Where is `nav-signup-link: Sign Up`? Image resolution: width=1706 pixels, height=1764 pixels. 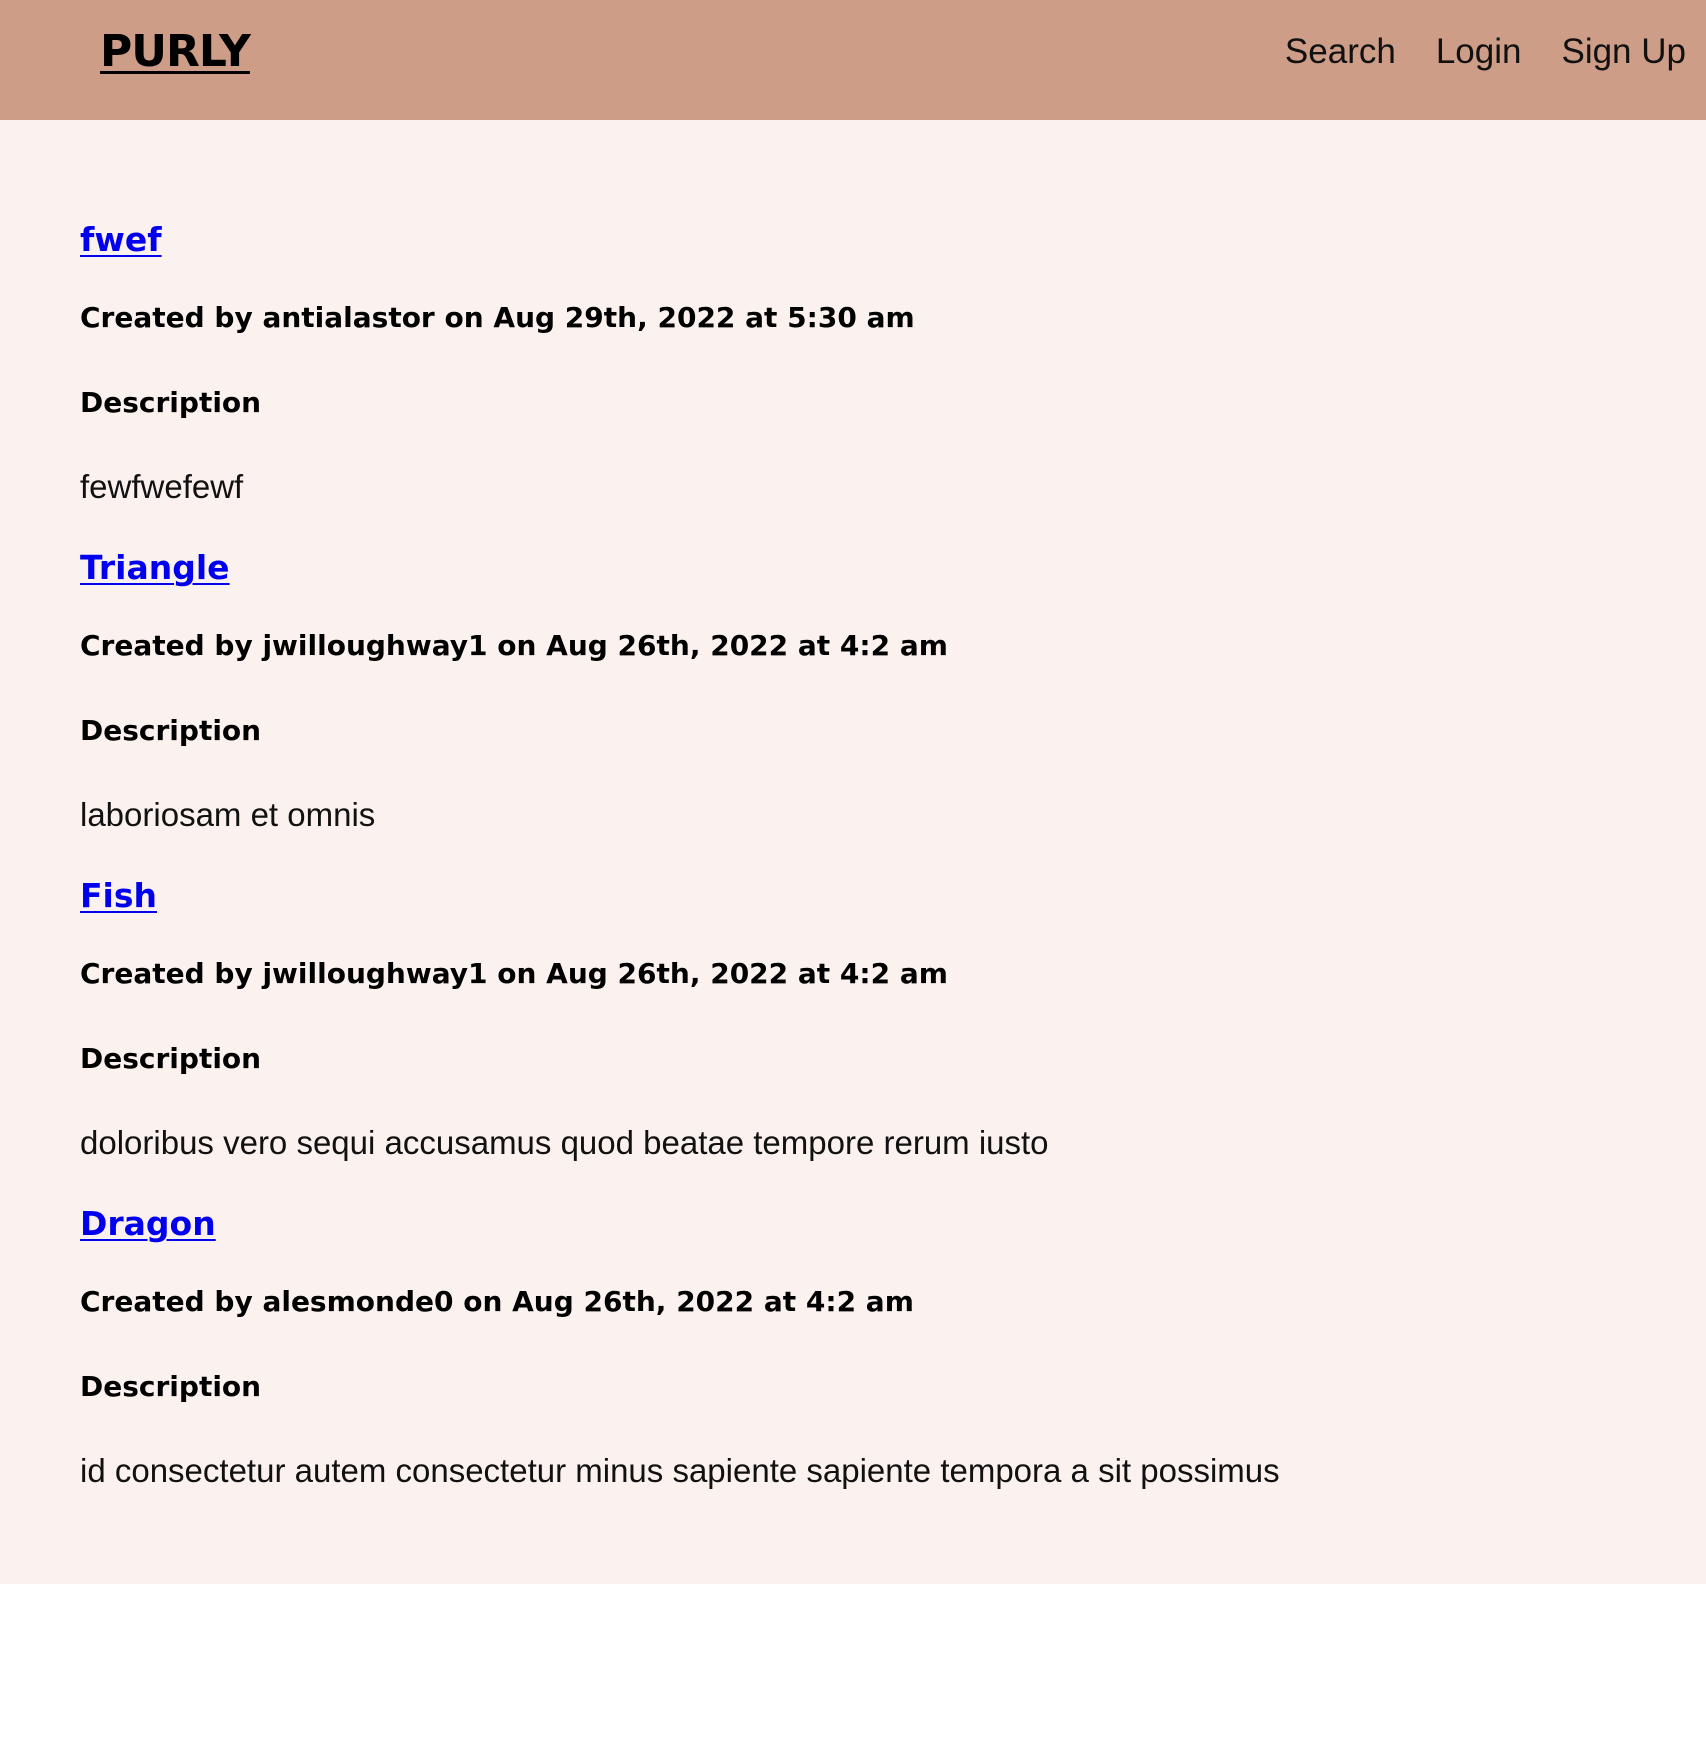
nav-signup-link: Sign Up is located at coordinates (1623, 52).